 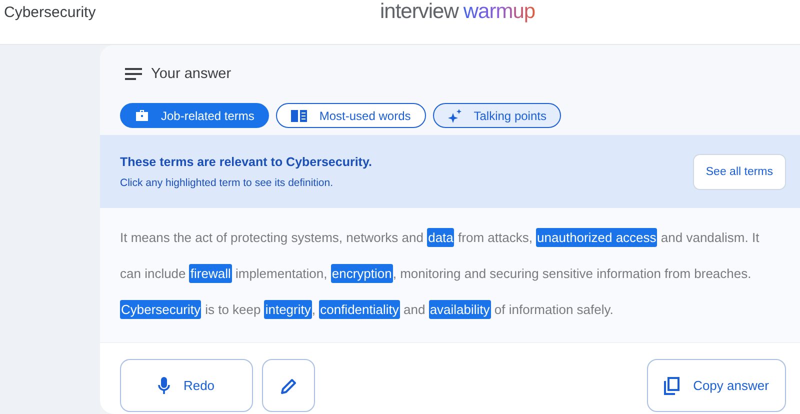 I want to click on highlighted-term: availability, so click(x=459, y=309).